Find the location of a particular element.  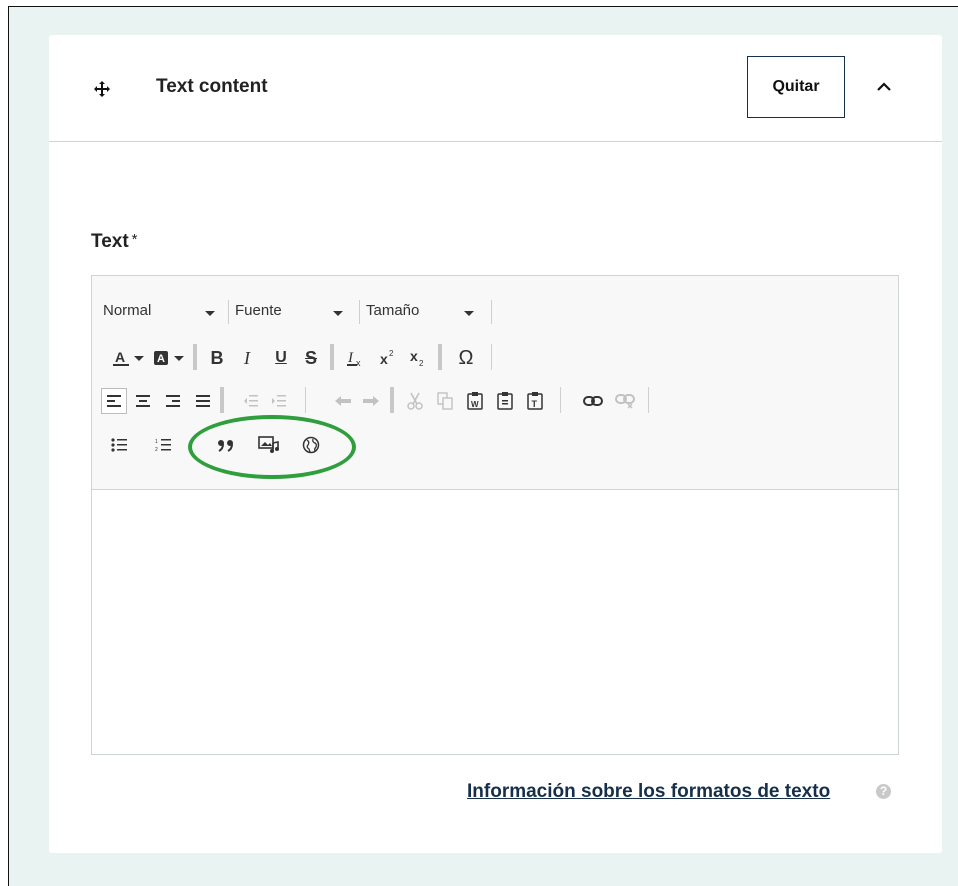

paste-word-icon: W is located at coordinates (475, 401).